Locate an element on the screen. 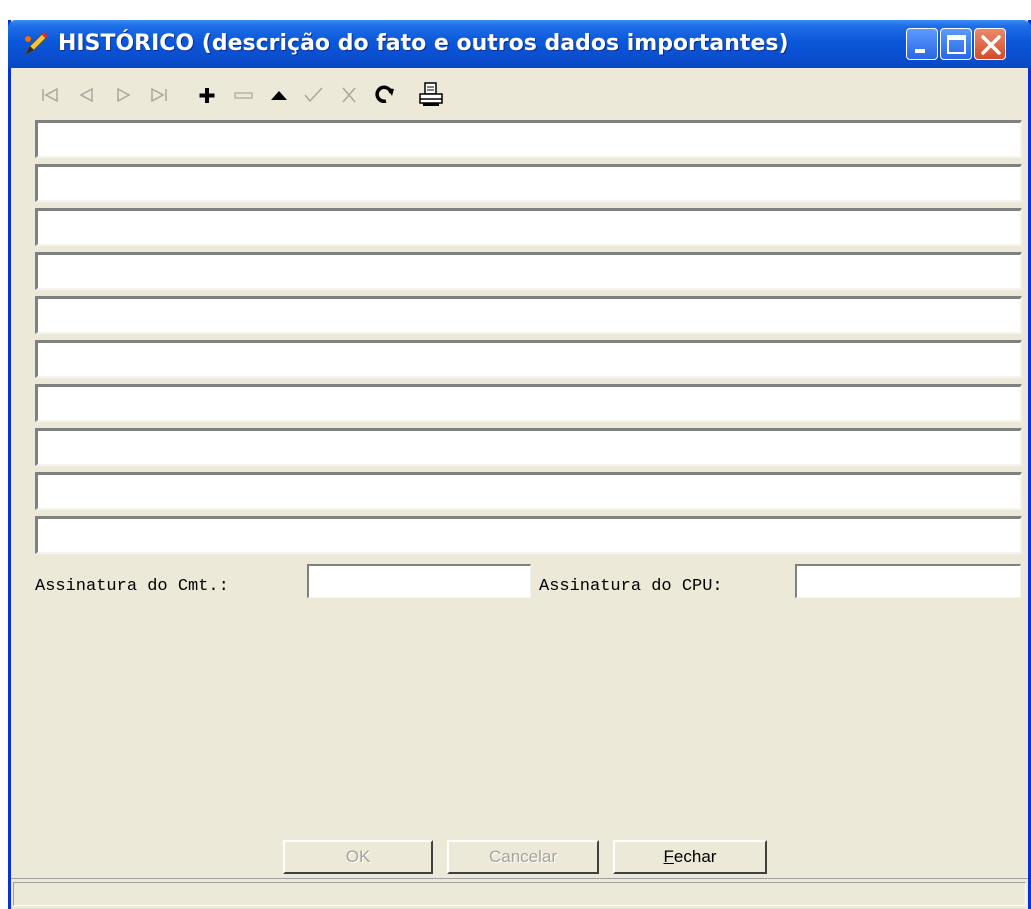  status-bar is located at coordinates (519, 893).